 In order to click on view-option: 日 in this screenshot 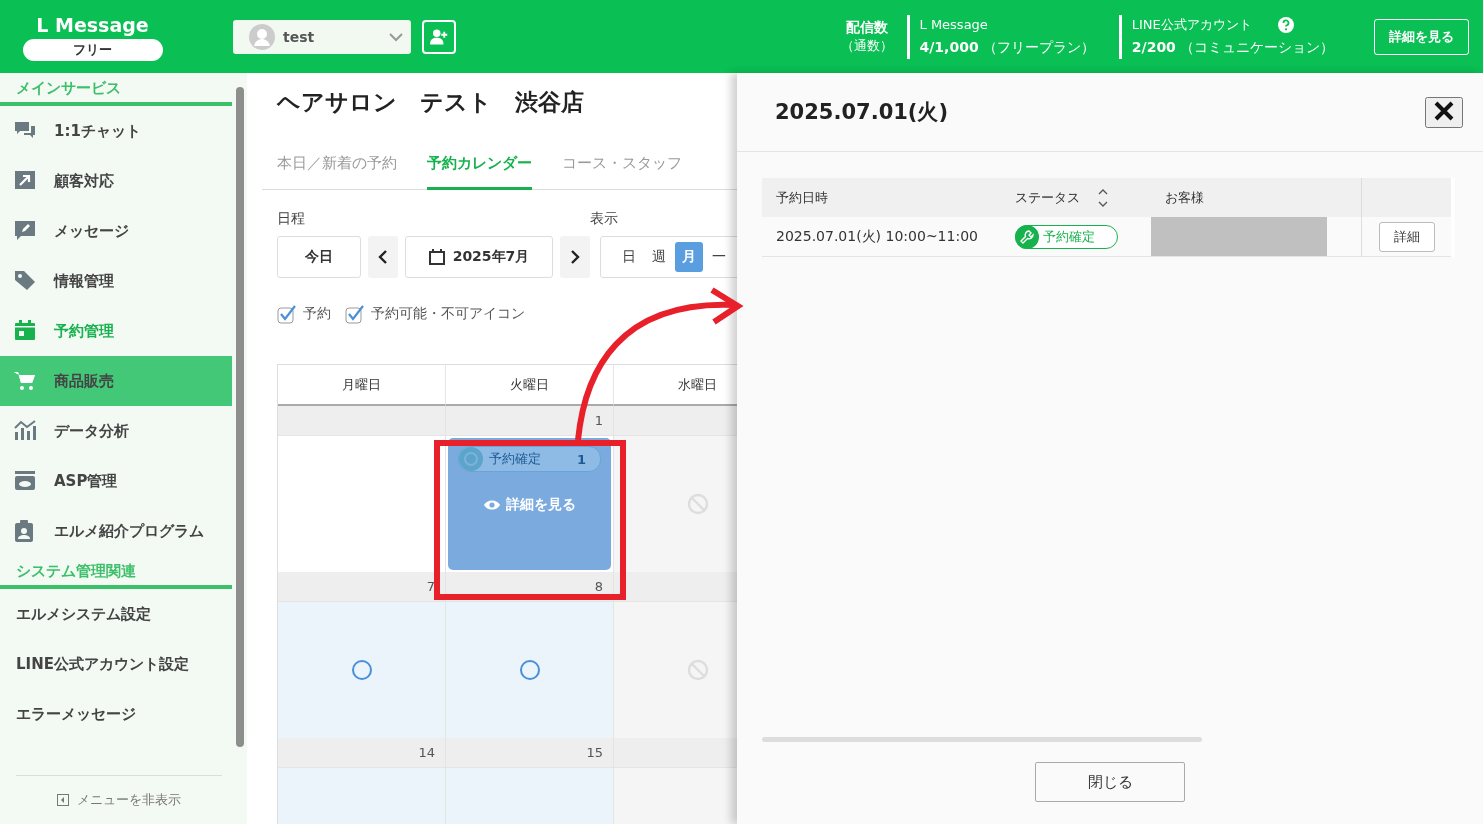, I will do `click(629, 257)`.